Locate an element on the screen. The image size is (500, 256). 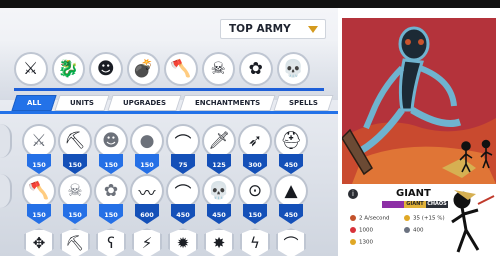
stick-warrior-figure is located at coordinates (473, 221).